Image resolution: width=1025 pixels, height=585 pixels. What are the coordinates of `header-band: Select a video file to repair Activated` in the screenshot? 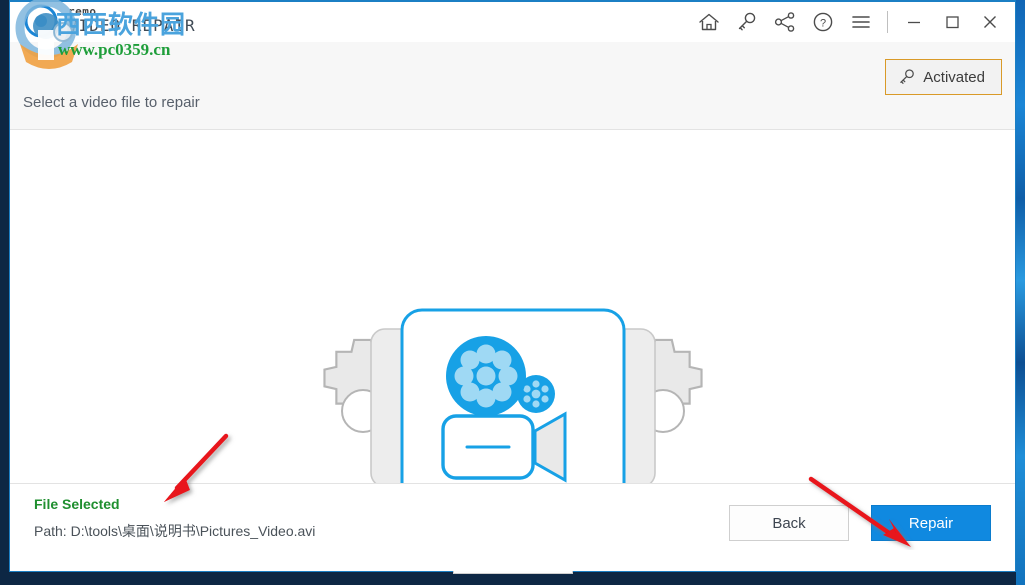 It's located at (512, 86).